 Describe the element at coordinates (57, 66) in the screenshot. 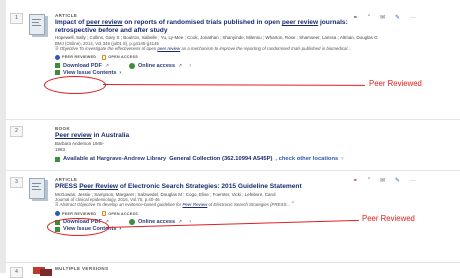

I see `pdf-icon` at that location.